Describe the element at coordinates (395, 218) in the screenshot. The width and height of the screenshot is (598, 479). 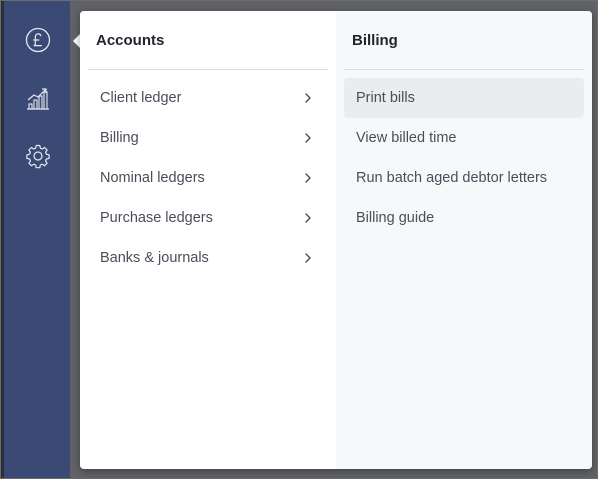
I see `menu-item-label: Billing guide` at that location.